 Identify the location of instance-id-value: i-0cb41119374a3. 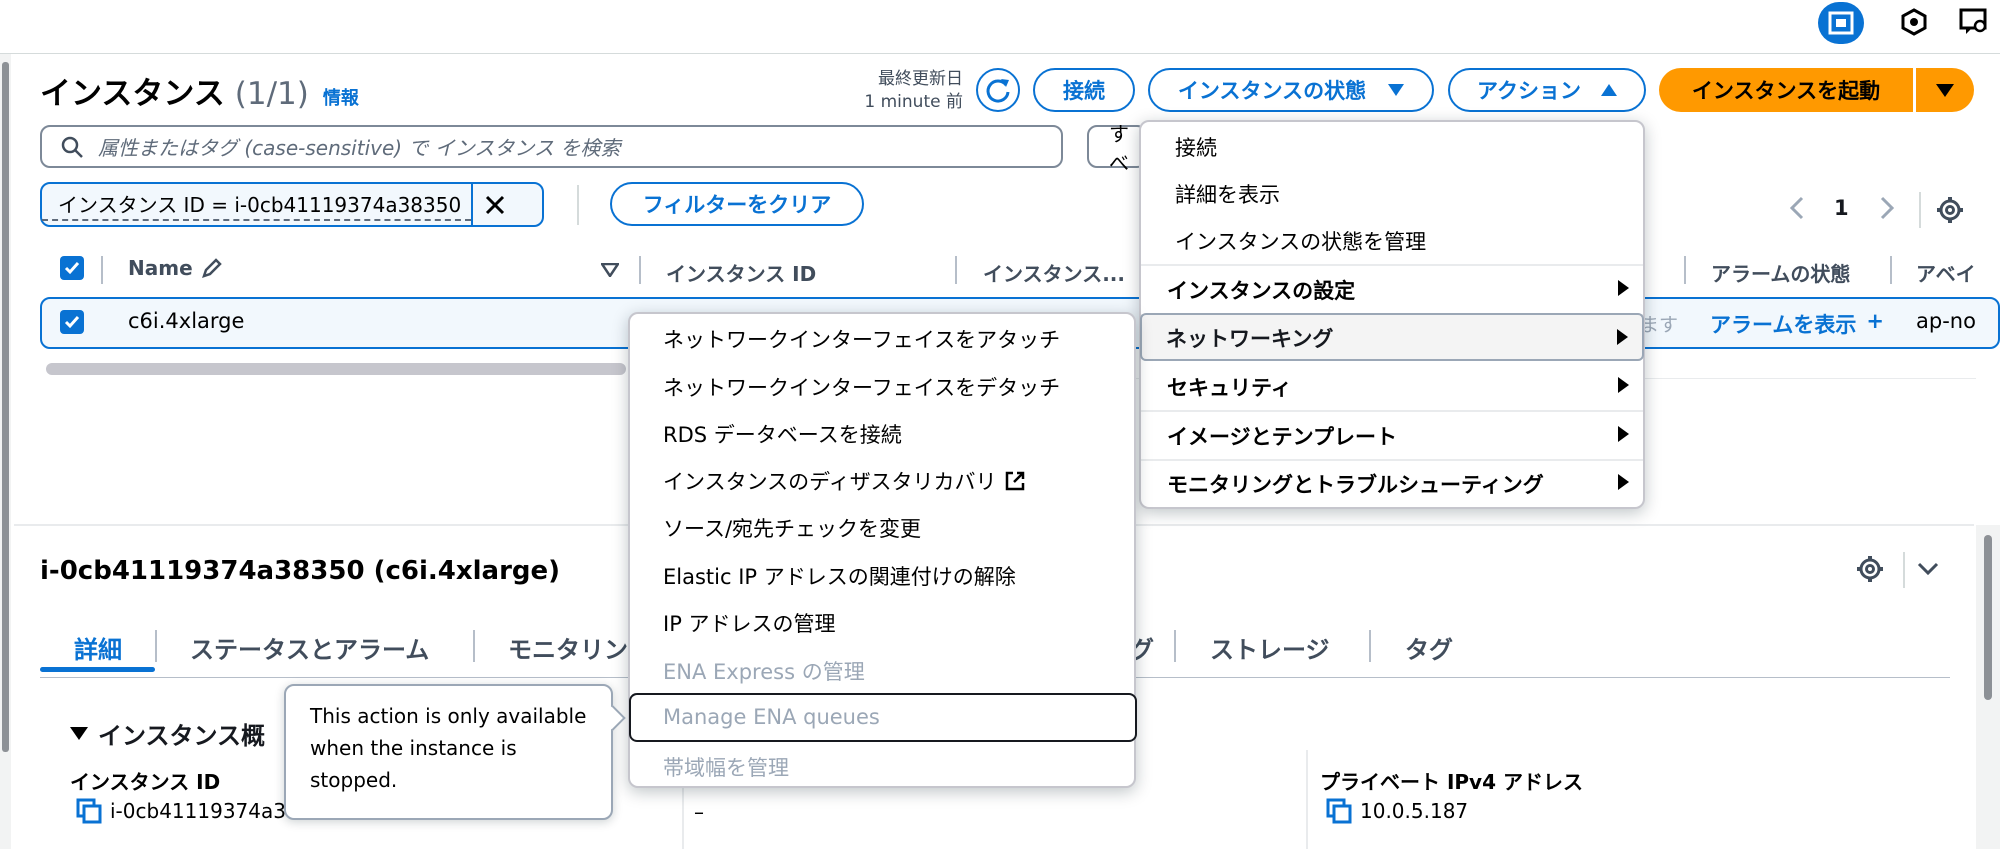
(181, 811).